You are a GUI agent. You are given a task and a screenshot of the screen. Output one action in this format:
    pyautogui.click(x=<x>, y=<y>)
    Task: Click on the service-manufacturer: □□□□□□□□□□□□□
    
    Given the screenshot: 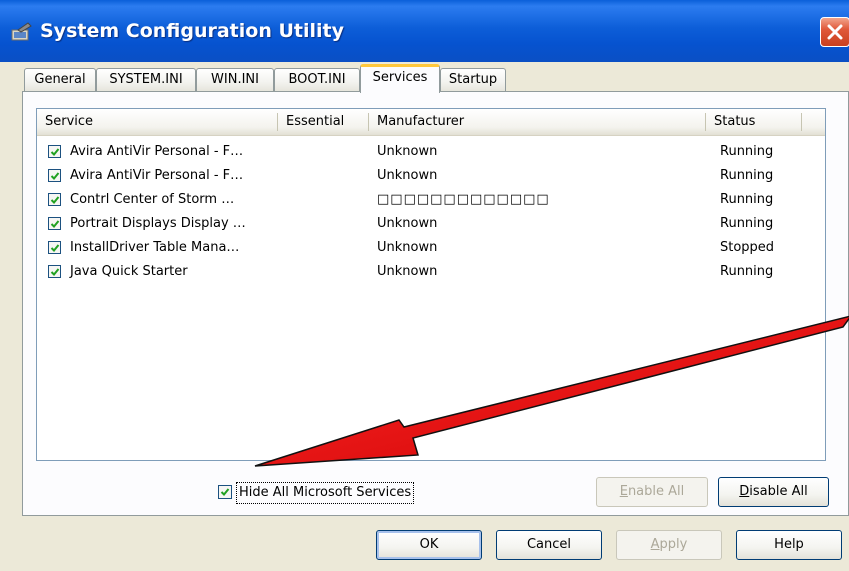 What is the action you would take?
    pyautogui.click(x=463, y=199)
    